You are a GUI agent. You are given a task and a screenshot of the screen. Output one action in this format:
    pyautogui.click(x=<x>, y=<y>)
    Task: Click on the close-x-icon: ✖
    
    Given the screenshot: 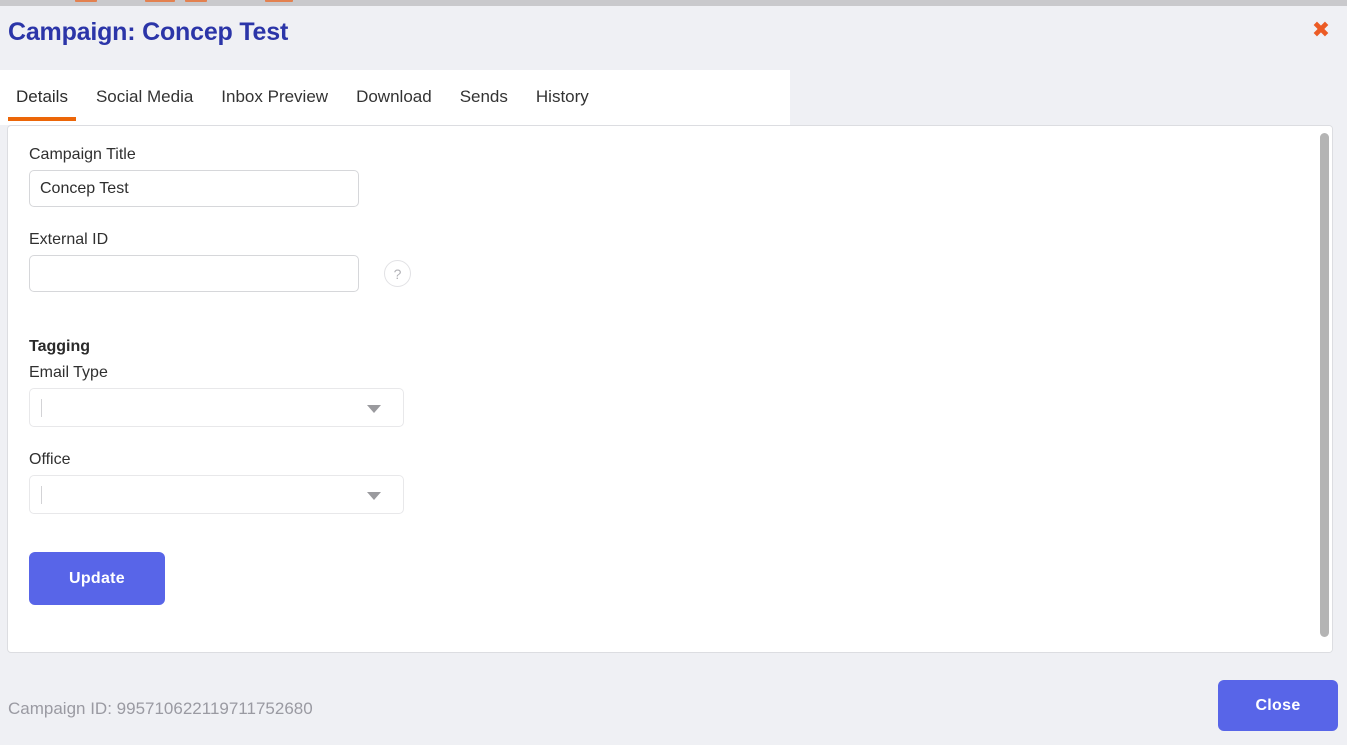 What is the action you would take?
    pyautogui.click(x=1321, y=31)
    